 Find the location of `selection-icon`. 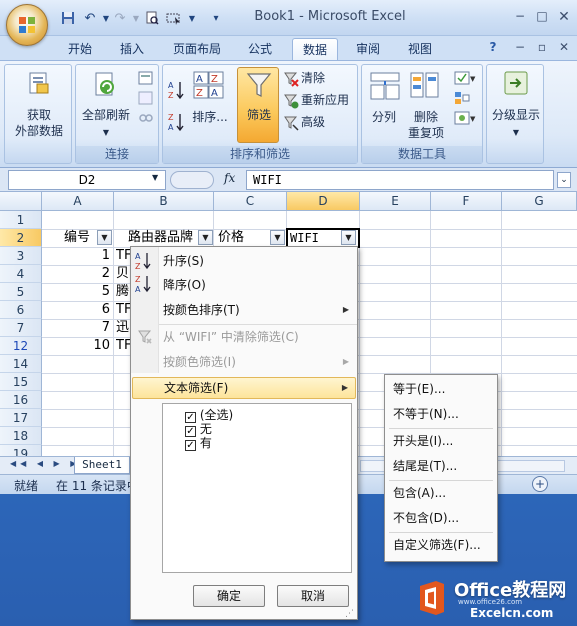

selection-icon is located at coordinates (174, 18).